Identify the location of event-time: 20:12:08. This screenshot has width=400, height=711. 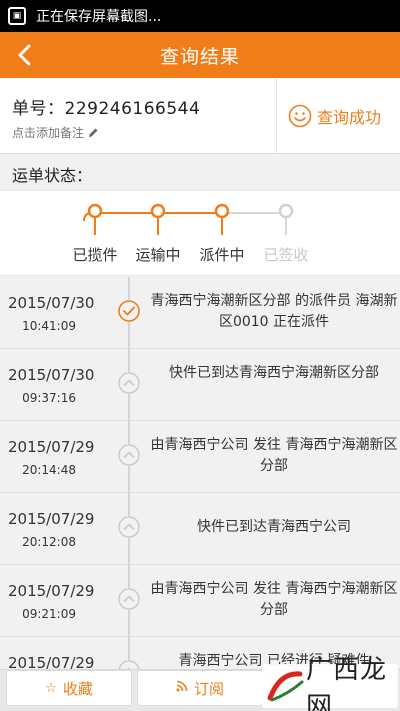
(49, 542).